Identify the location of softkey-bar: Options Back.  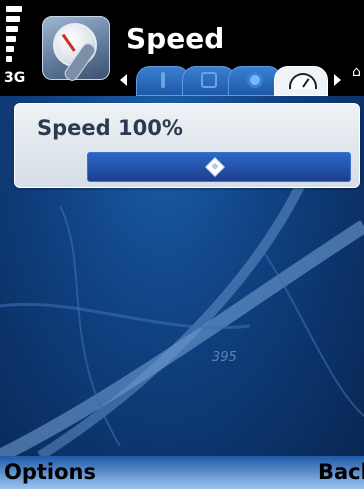
(182, 472).